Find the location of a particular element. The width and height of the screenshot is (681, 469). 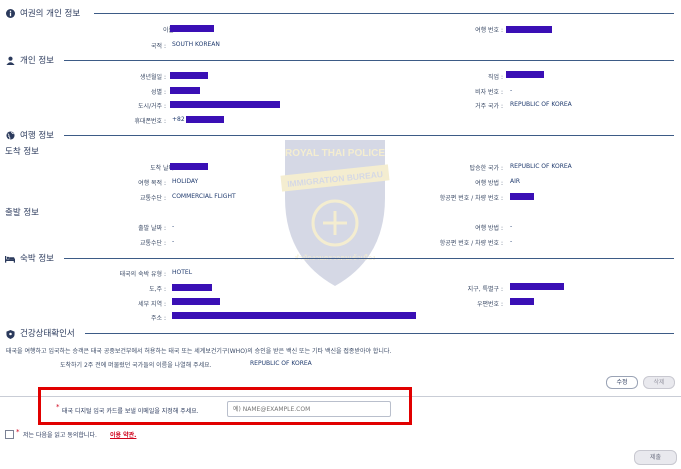

departure-date-label: 출발 날짜 : is located at coordinates (152, 228).